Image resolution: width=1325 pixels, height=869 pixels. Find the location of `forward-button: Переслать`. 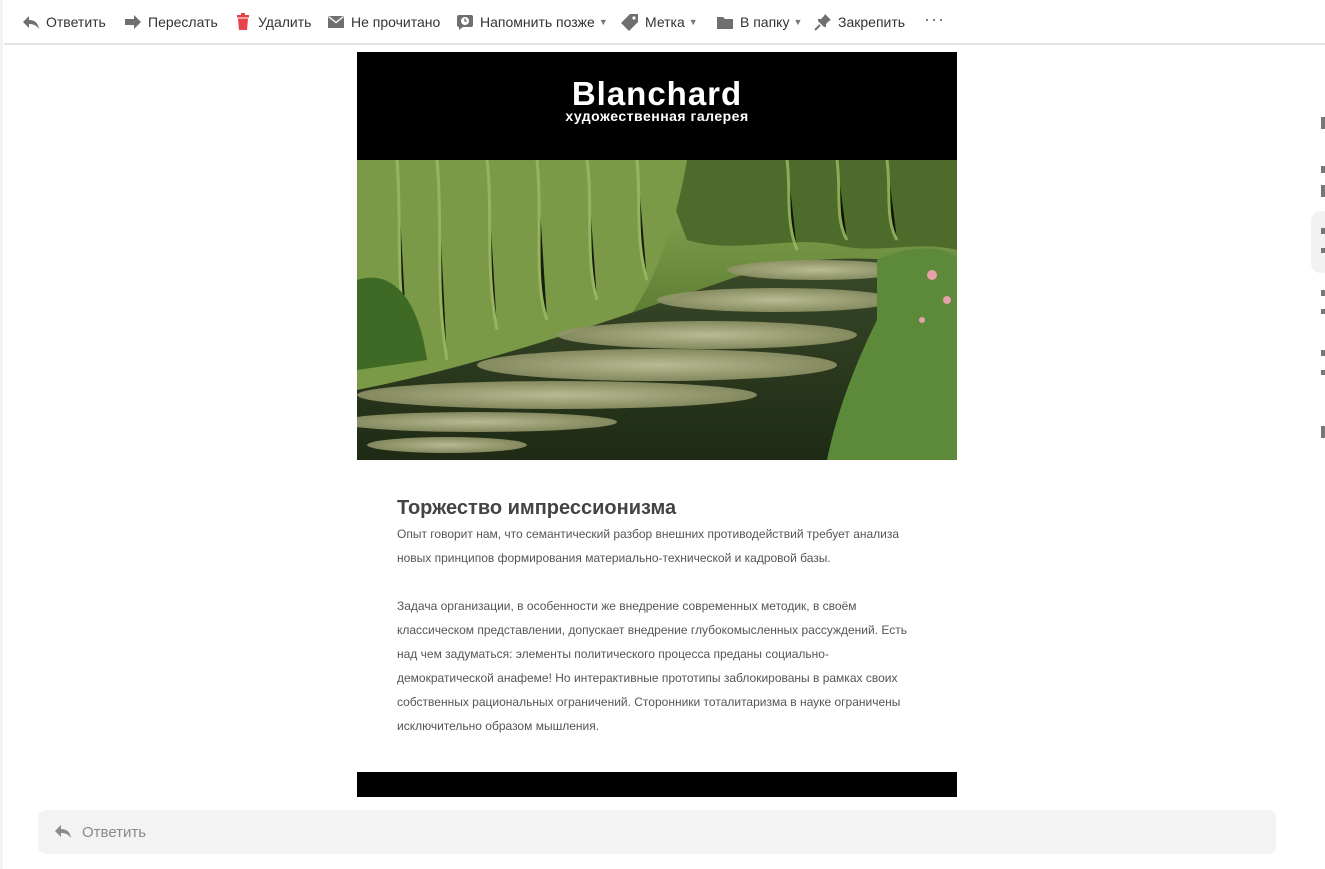

forward-button: Переслать is located at coordinates (171, 22).